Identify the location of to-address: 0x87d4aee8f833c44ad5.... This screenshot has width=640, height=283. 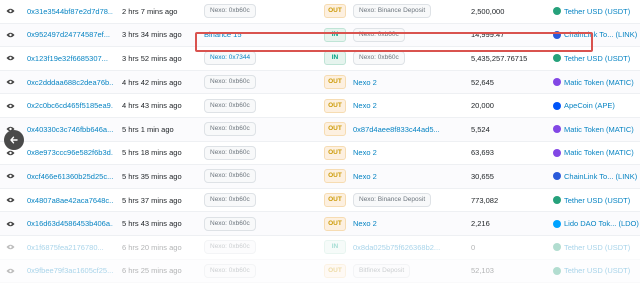
(396, 129).